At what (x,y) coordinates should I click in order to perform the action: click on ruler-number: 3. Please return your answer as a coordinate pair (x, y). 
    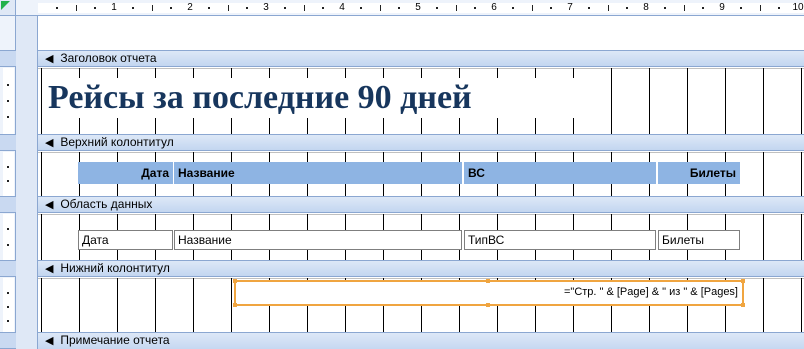
    Looking at the image, I should click on (266, 7).